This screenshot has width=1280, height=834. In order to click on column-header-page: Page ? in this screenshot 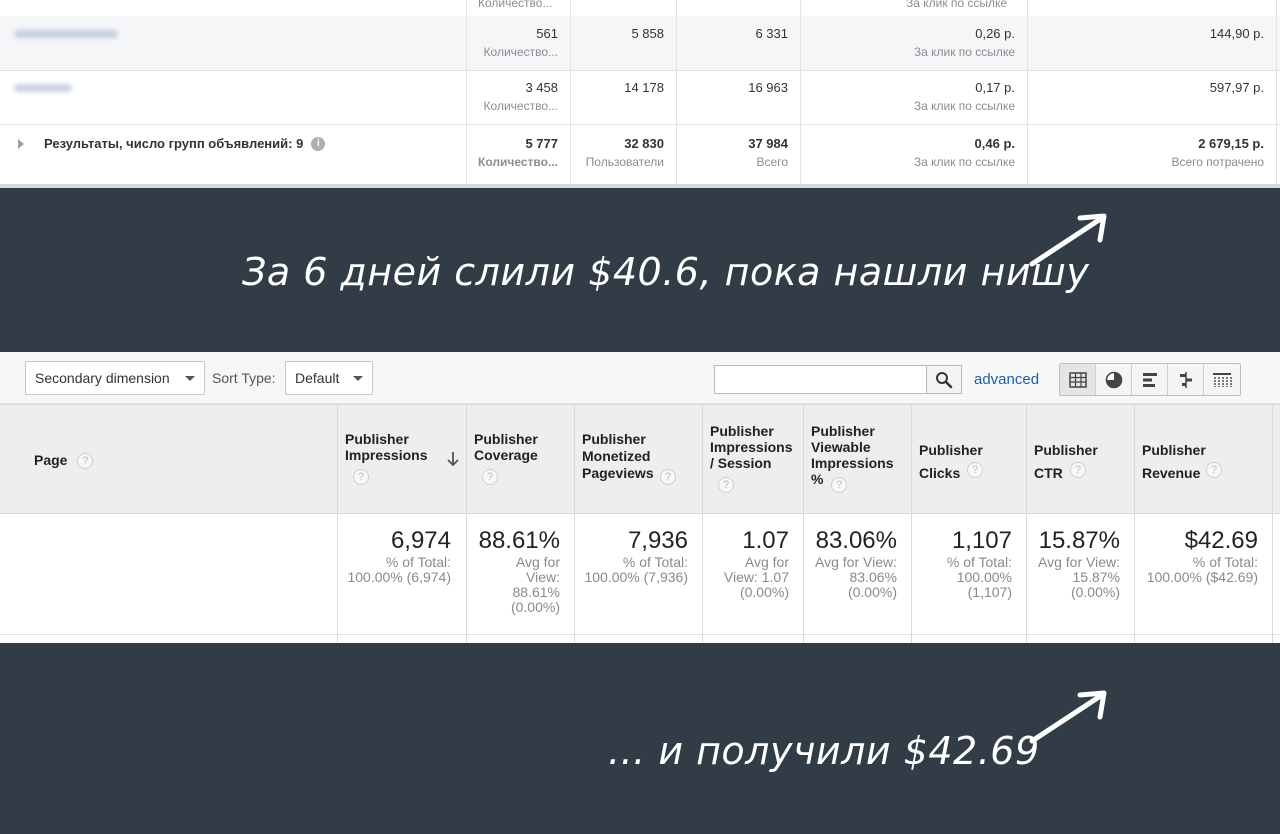, I will do `click(181, 460)`.